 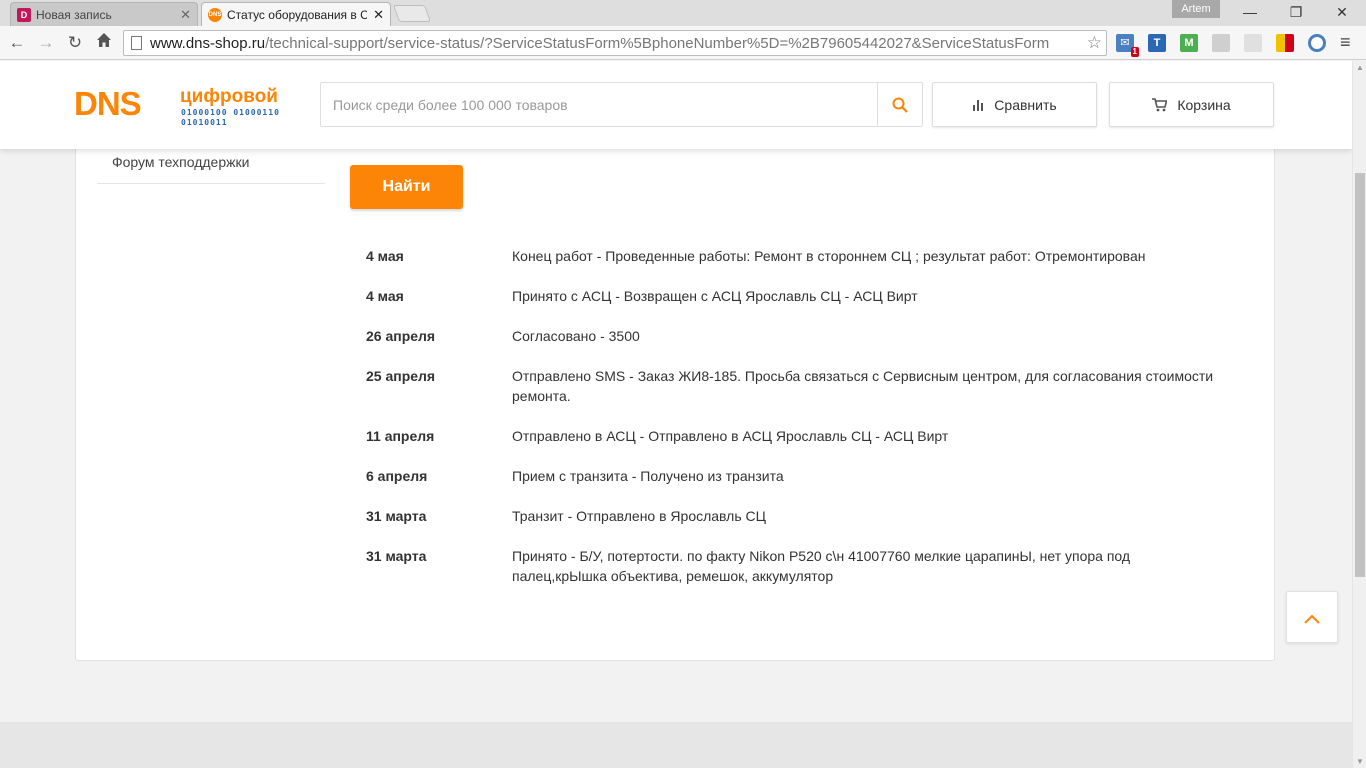 I want to click on page-scrollbar: ▲ ▼, so click(x=1359, y=414).